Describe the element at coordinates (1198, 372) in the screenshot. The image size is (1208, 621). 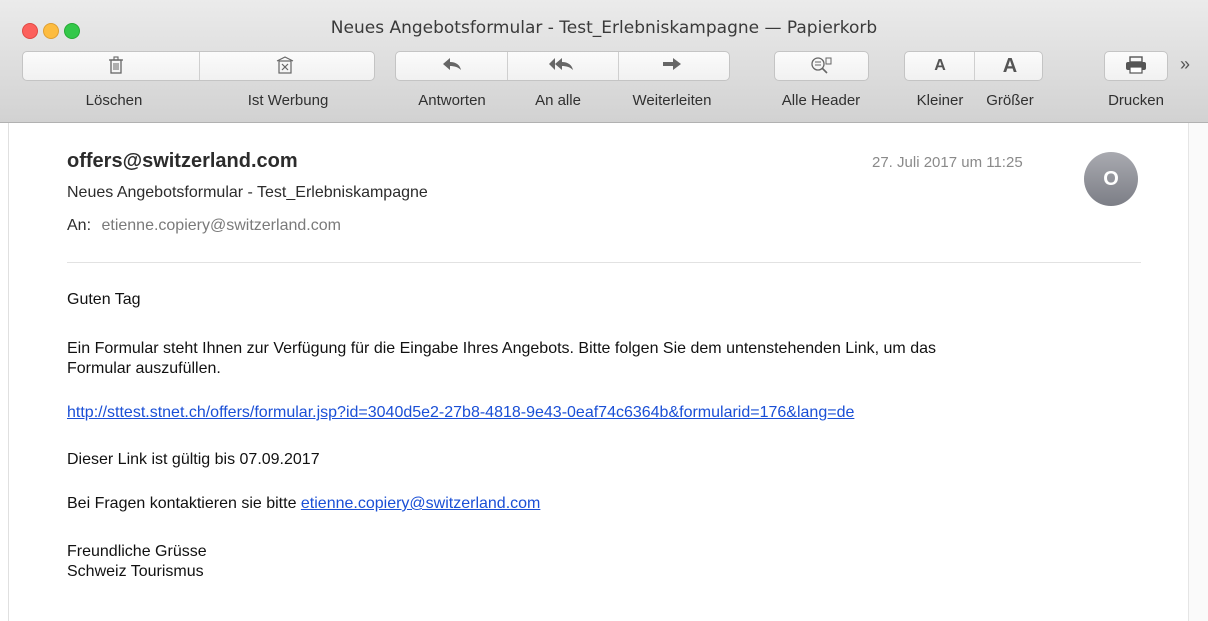
I see `scrollbar` at that location.